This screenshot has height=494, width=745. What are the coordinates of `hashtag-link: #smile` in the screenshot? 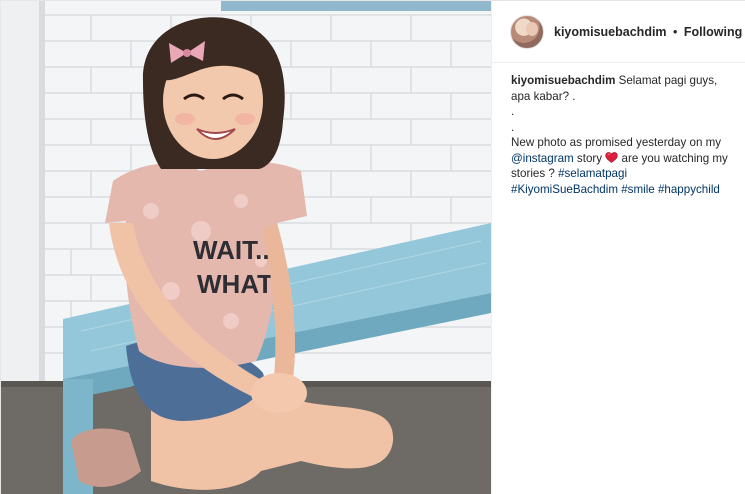 It's located at (638, 189).